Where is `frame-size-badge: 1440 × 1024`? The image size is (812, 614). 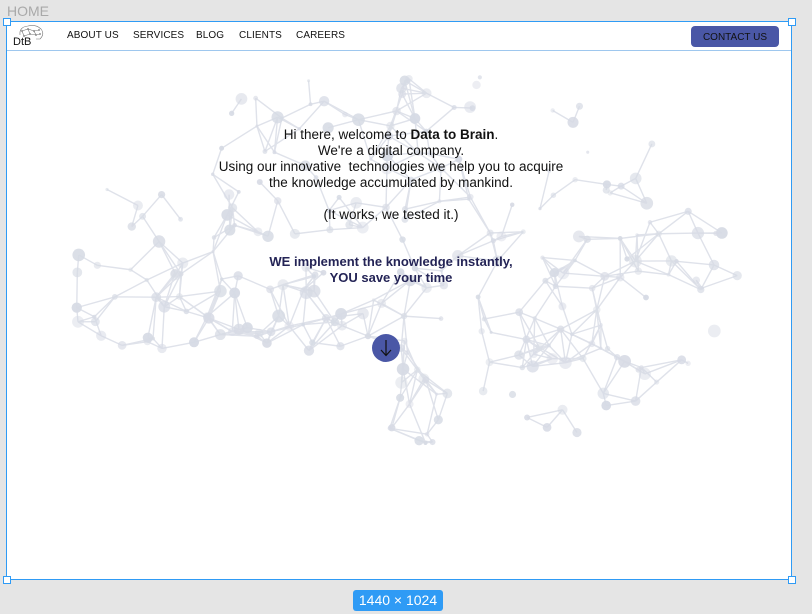 frame-size-badge: 1440 × 1024 is located at coordinates (398, 600).